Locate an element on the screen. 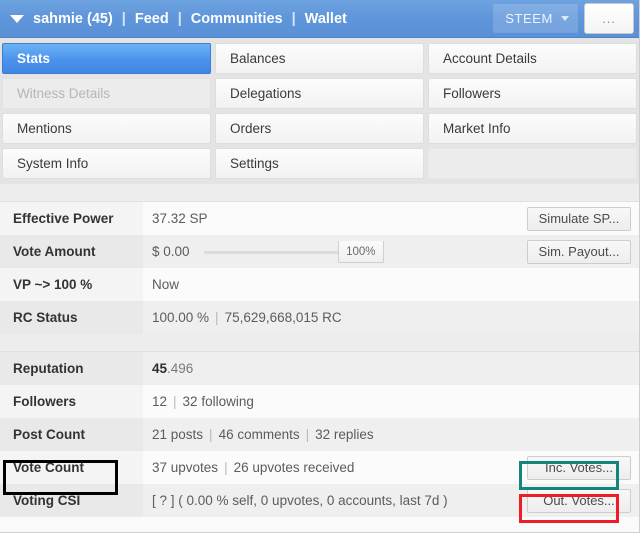 Image resolution: width=640 pixels, height=533 pixels. tab-followers-label: Followers is located at coordinates (472, 93).